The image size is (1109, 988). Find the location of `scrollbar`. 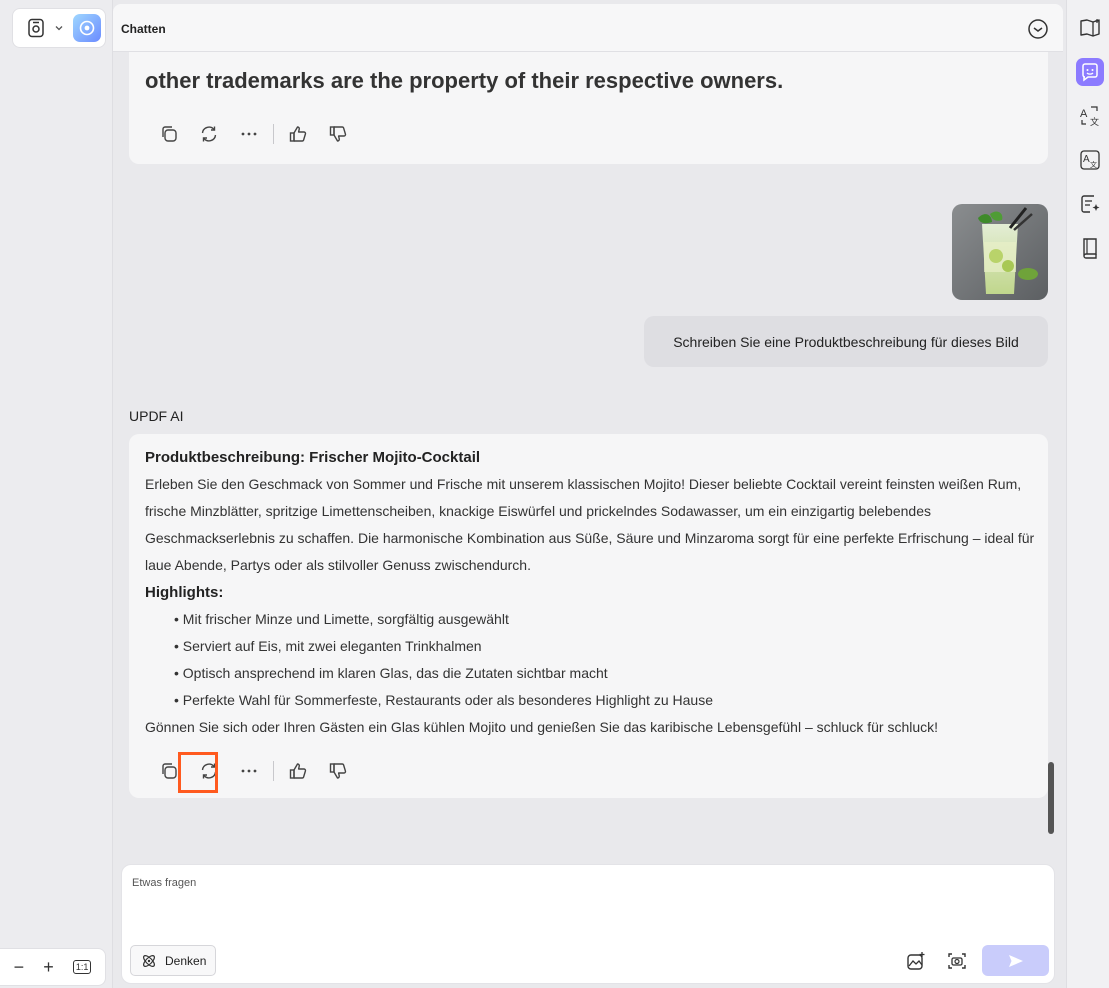

scrollbar is located at coordinates (1051, 798).